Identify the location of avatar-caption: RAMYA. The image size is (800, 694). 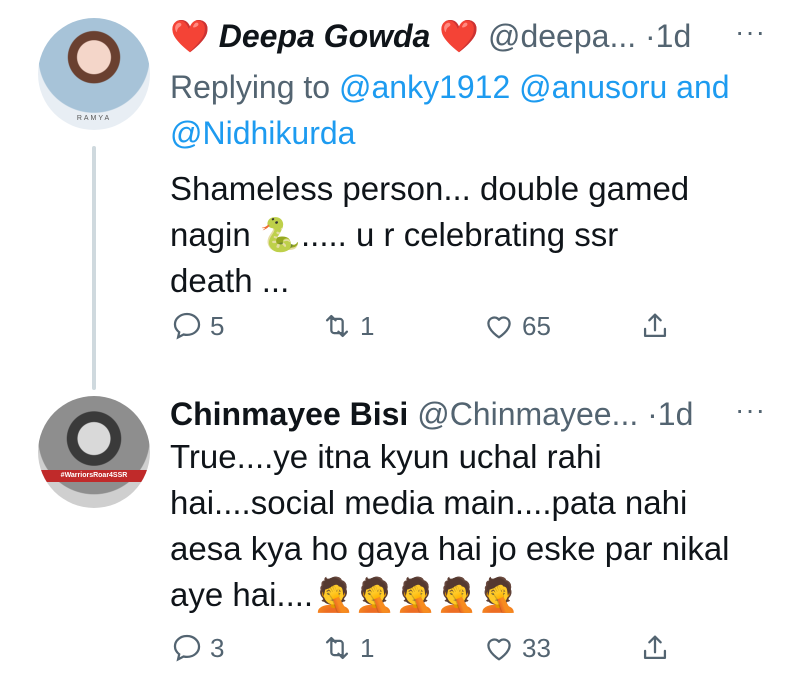
(94, 118).